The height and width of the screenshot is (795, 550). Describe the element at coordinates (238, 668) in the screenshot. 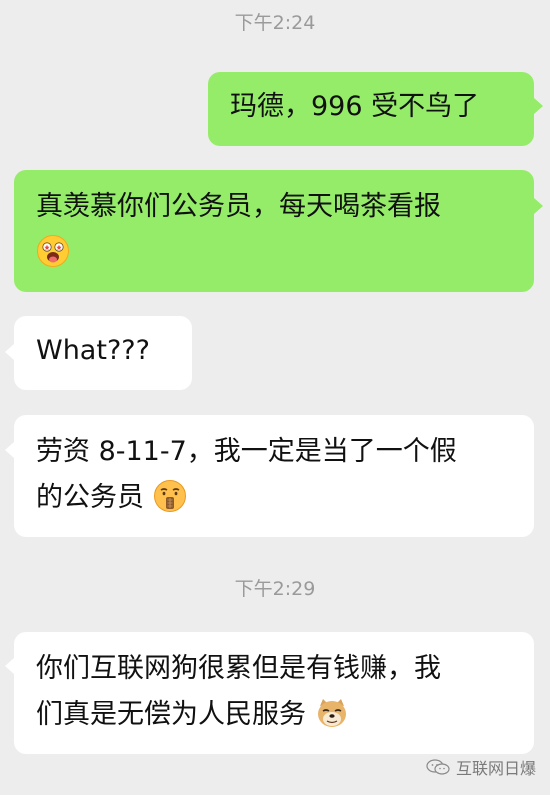

I see `message-text-5-line-1: 你们互联网狗很累但是有钱赚，我` at that location.